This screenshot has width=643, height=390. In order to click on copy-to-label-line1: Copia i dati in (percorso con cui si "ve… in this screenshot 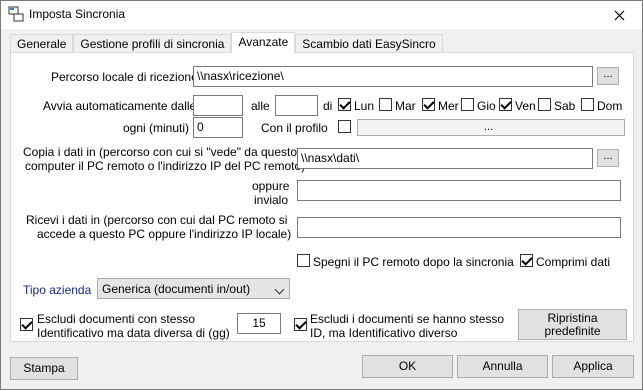, I will do `click(160, 152)`.